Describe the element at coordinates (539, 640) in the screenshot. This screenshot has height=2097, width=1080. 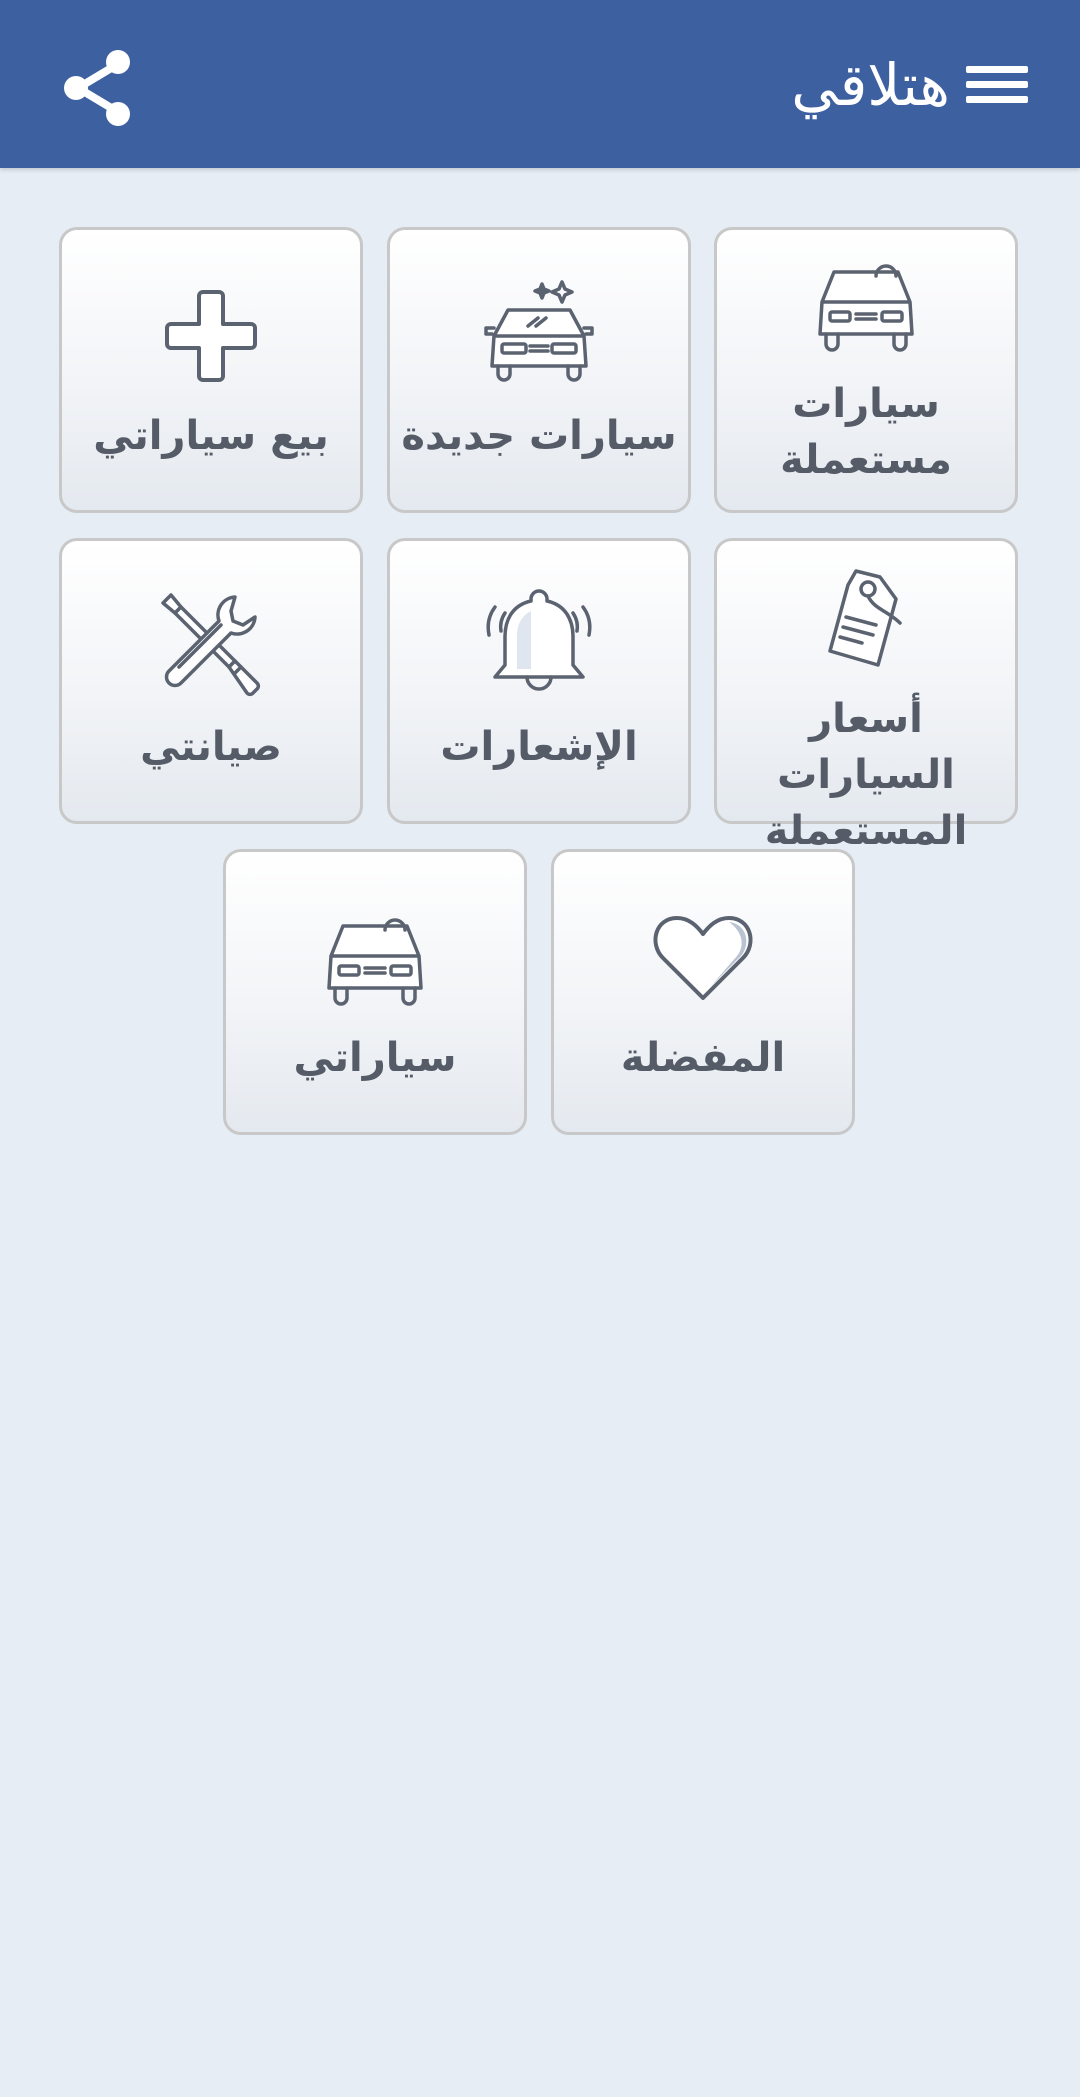
I see `bell-icon` at that location.